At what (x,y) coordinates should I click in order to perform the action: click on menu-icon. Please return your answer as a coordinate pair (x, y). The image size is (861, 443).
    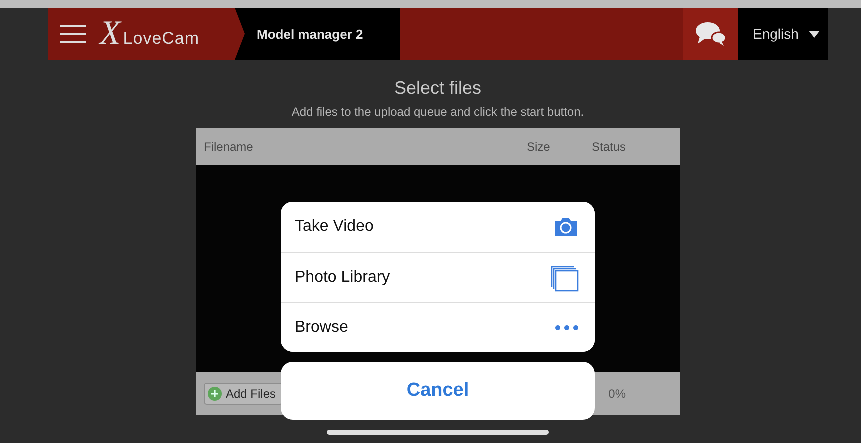
    Looking at the image, I should click on (73, 34).